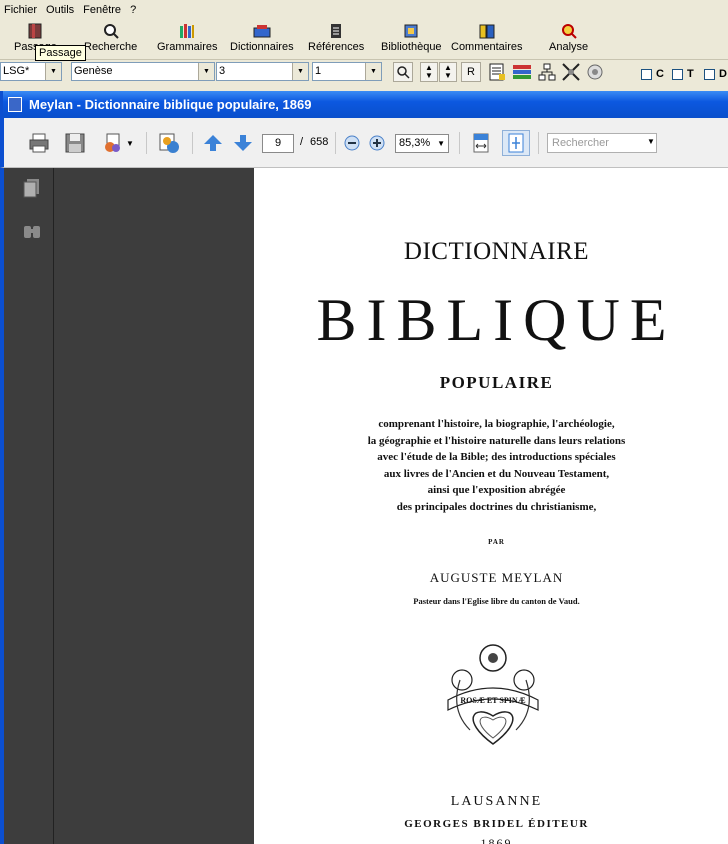  Describe the element at coordinates (364, 10) in the screenshot. I see `menu-bar: Fichier Outils Fenêtre ?` at that location.